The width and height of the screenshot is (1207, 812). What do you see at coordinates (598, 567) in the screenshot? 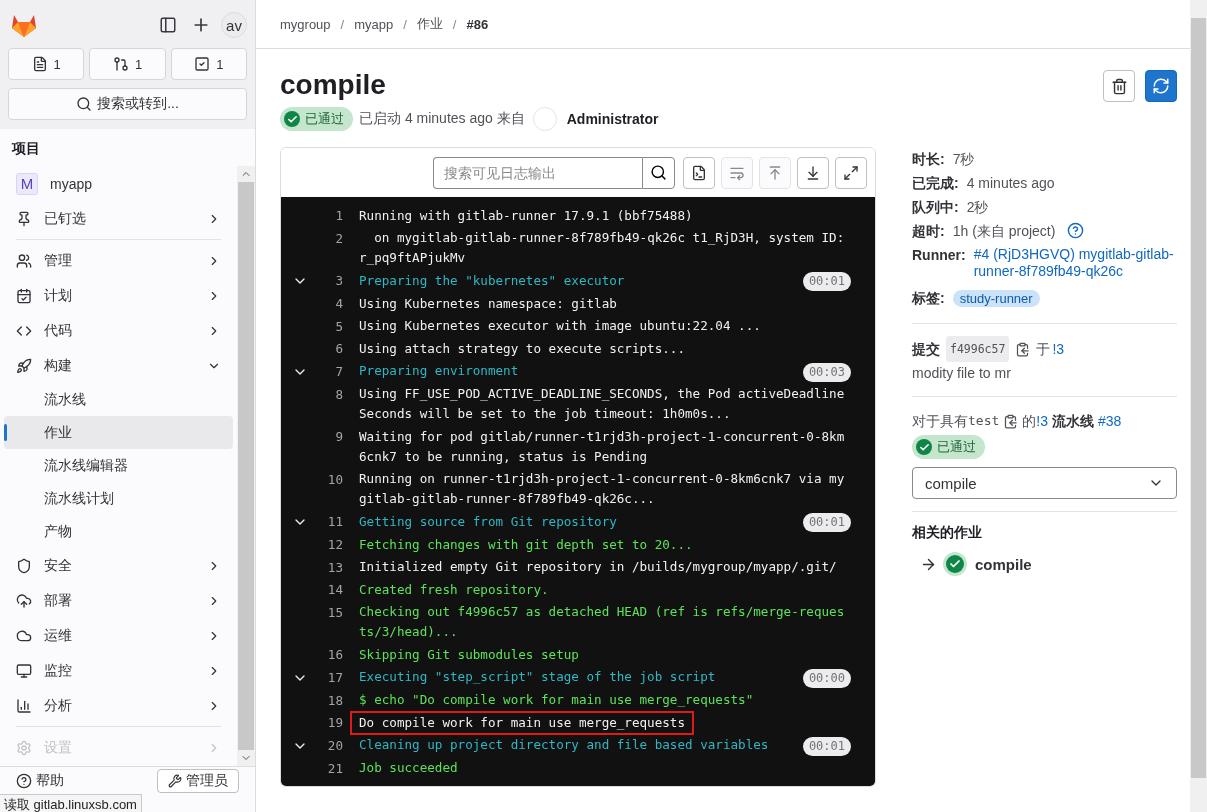
I see `log-line: Initialized empty Git repository in /builds/mygroup/myapp/.git/` at bounding box center [598, 567].